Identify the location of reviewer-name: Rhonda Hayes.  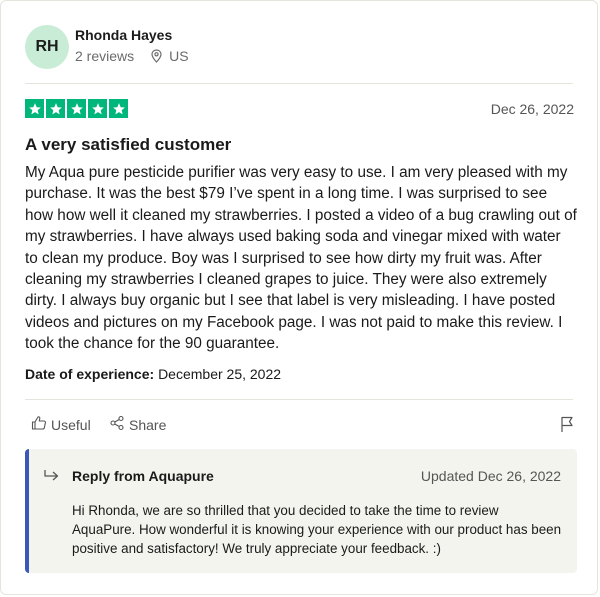
(123, 35).